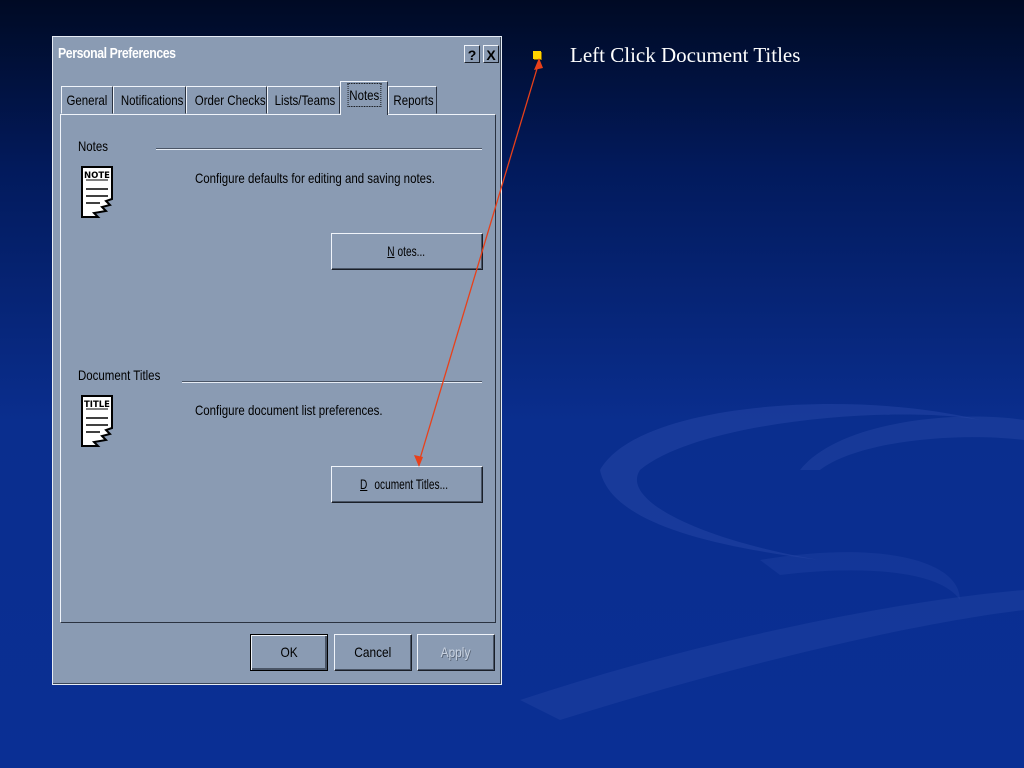  I want to click on help-button: ?, so click(472, 54).